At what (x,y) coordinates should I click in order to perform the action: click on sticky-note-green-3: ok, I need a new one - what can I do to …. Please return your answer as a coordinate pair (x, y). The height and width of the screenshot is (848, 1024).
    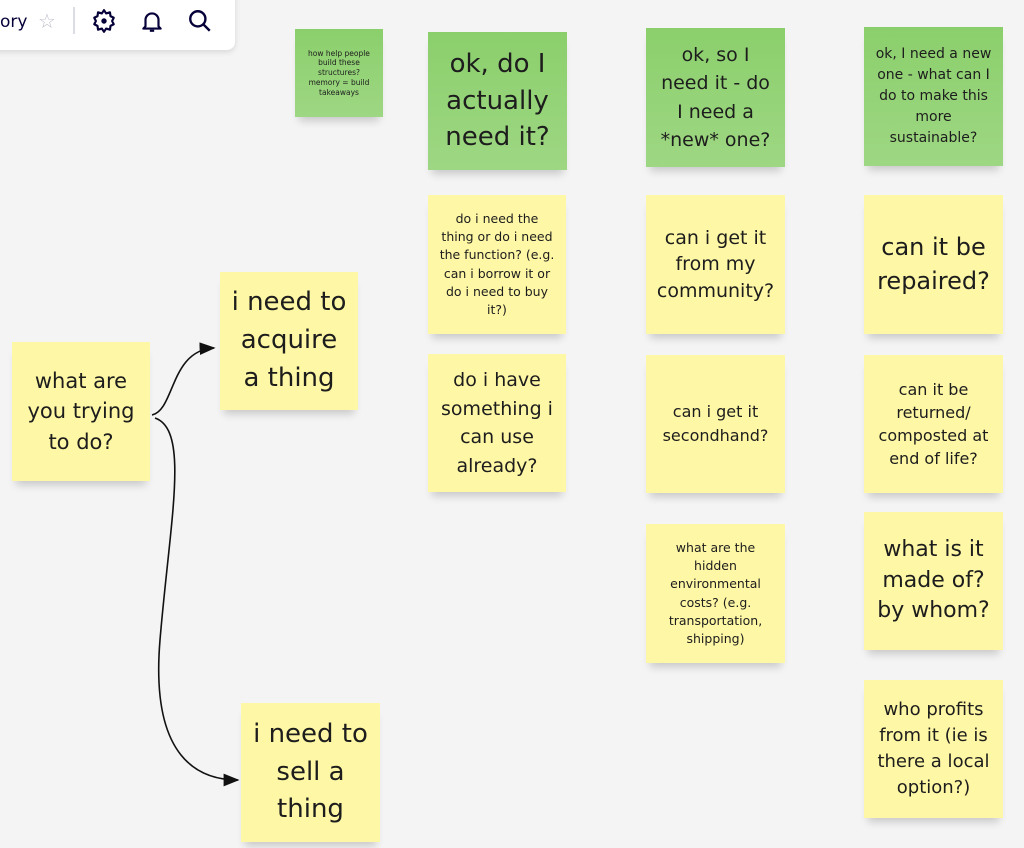
    Looking at the image, I should click on (933, 96).